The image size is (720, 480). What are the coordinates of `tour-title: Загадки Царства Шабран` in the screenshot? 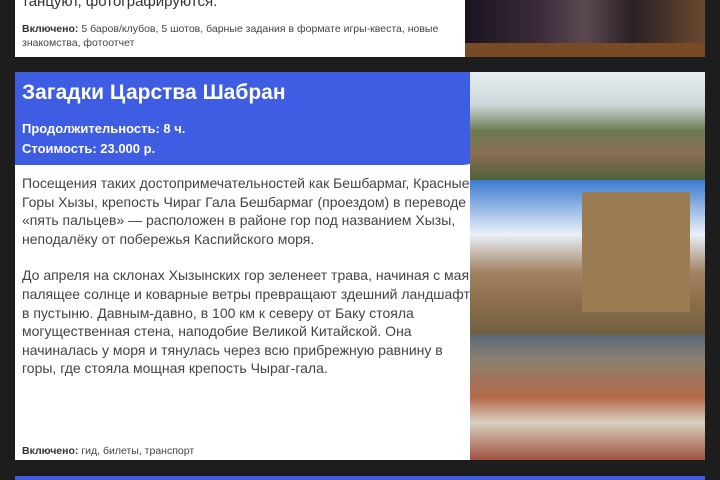 It's located at (154, 92).